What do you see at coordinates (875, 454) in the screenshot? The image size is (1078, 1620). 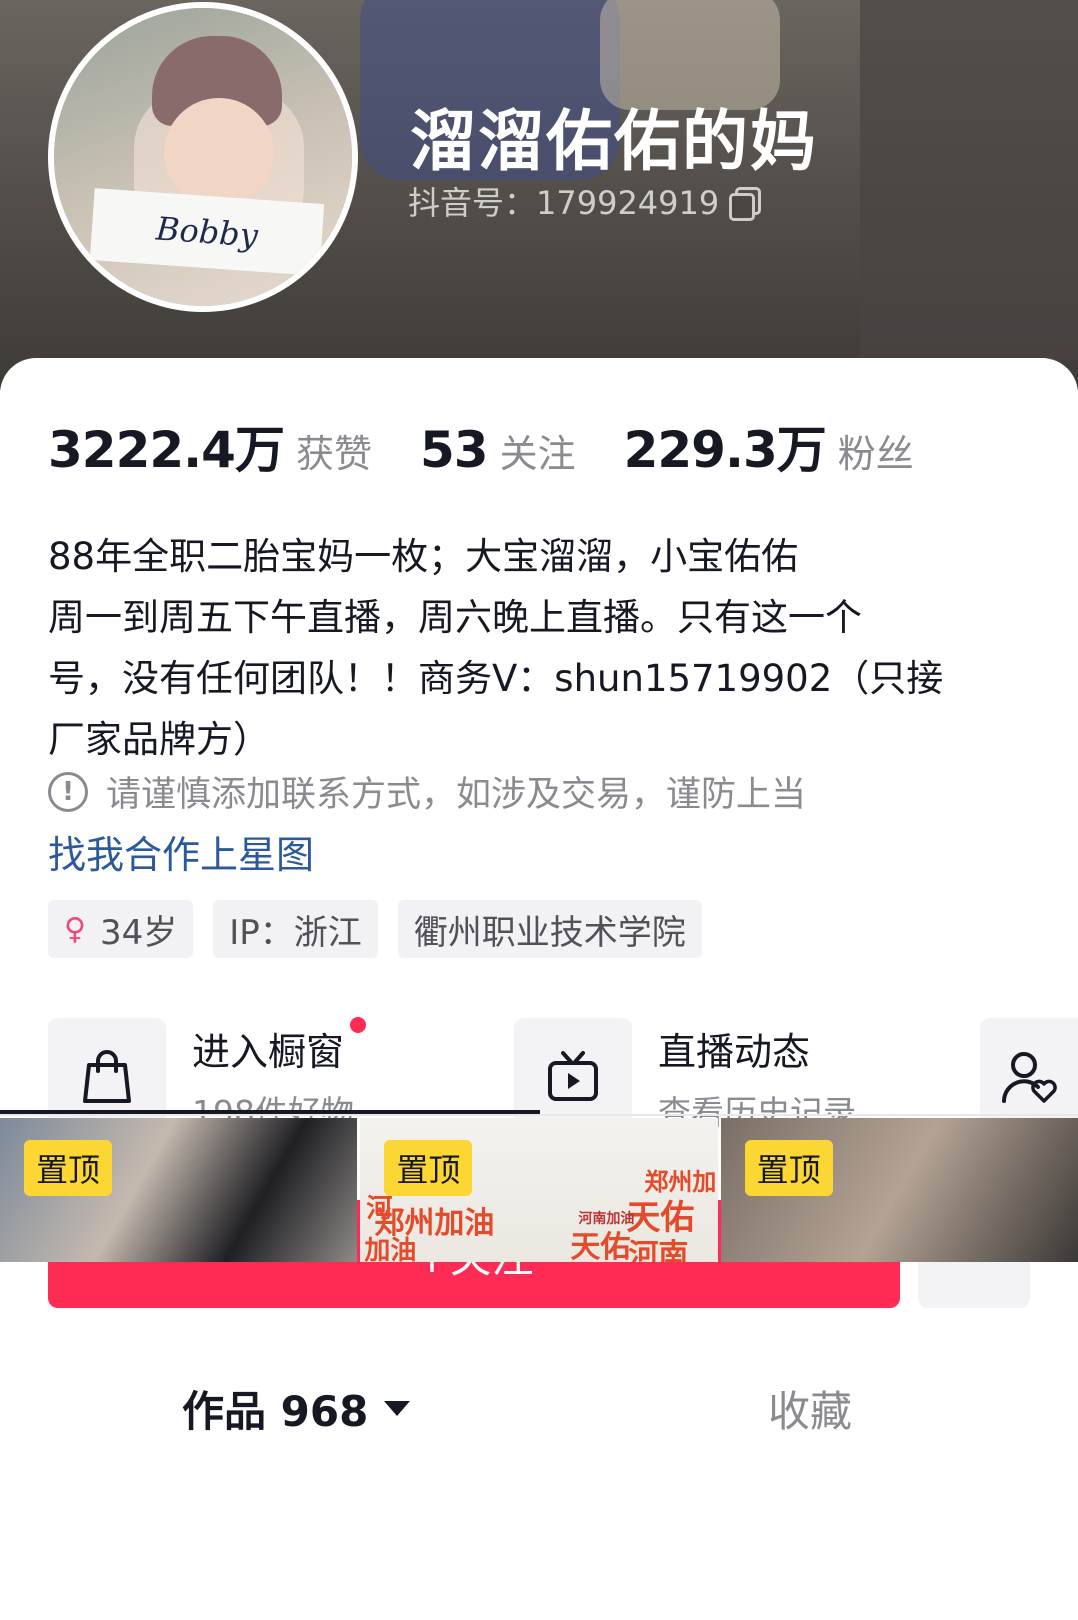 I see `stat-label: 粉丝` at bounding box center [875, 454].